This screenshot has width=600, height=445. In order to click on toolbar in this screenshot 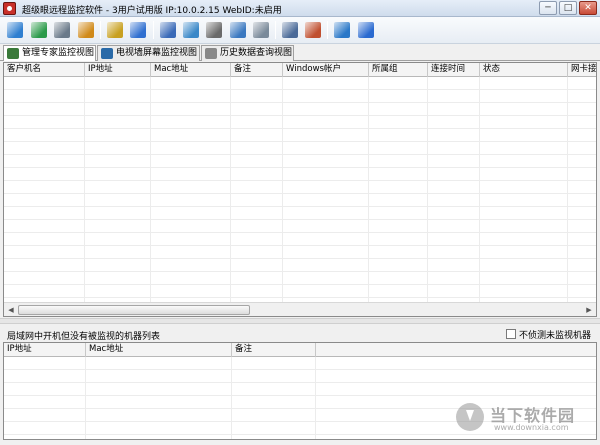, I will do `click(300, 30)`.